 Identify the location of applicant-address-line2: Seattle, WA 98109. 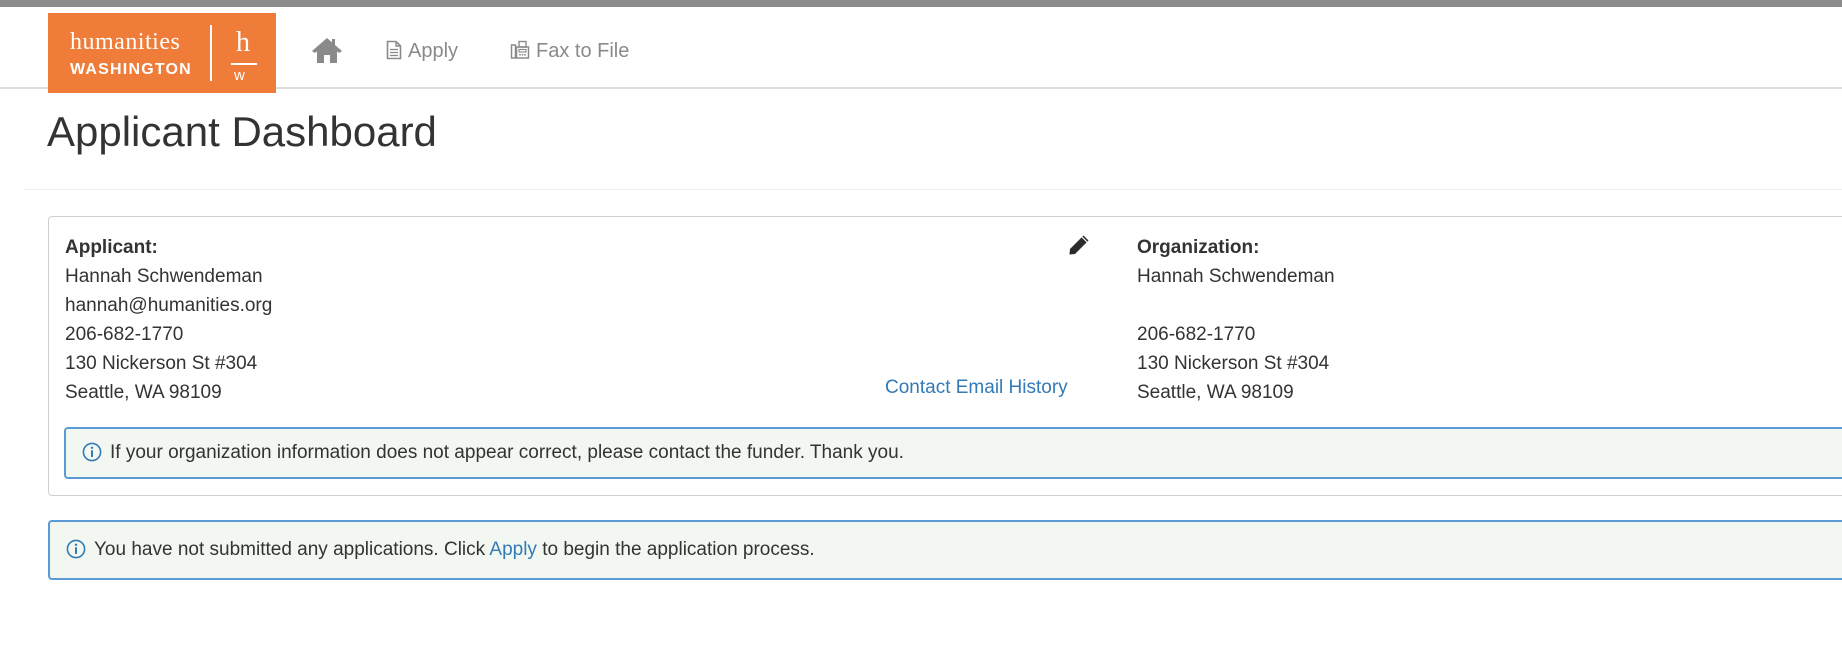
(143, 392).